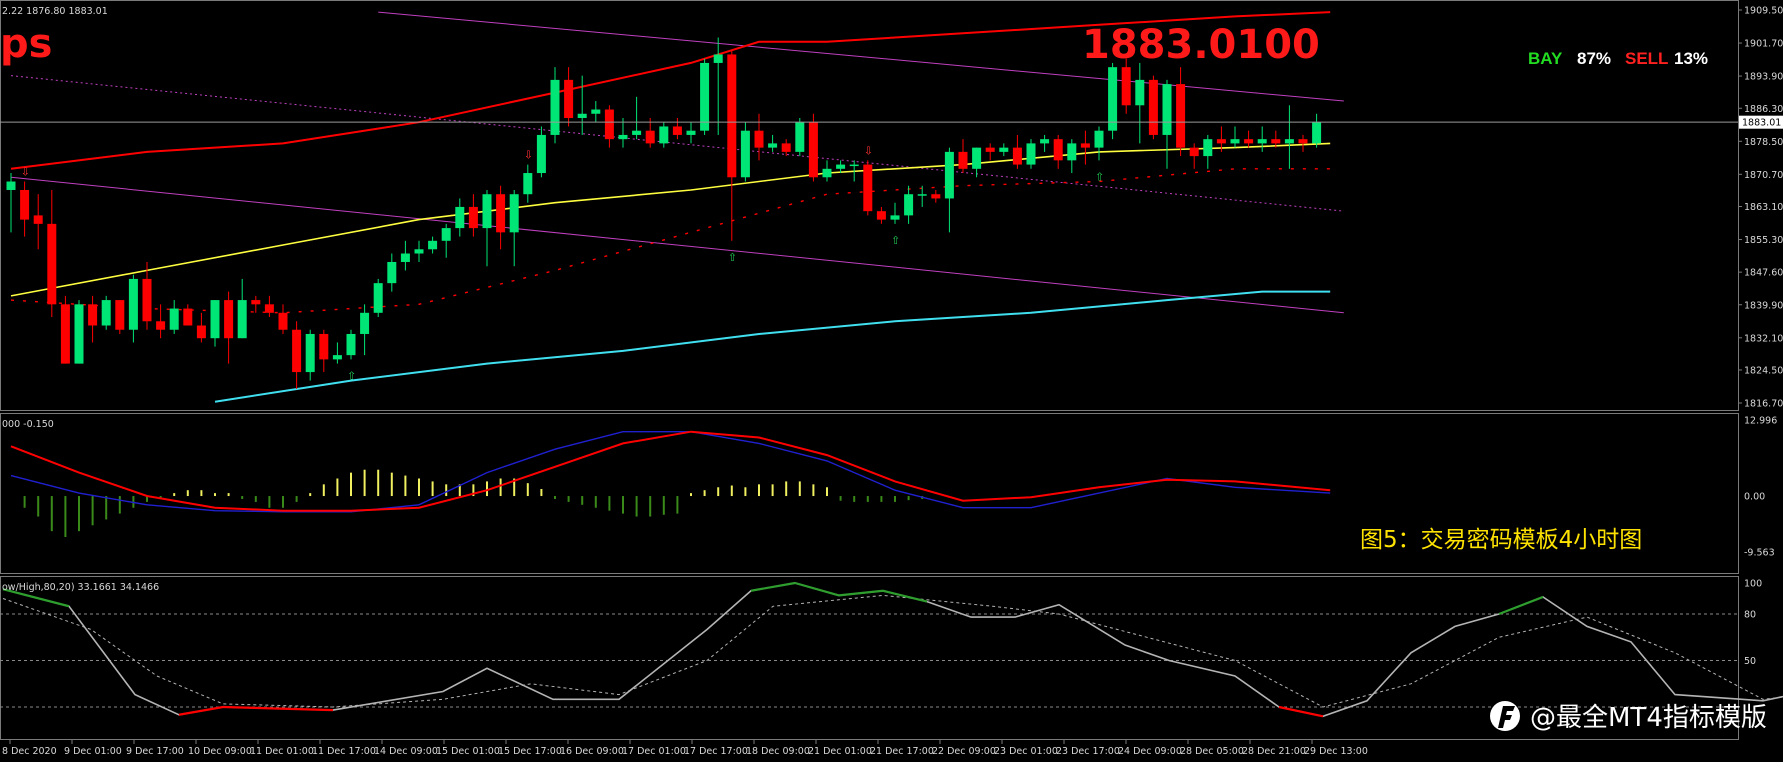 The width and height of the screenshot is (1783, 762). I want to click on price-tick-label: 1909.50, so click(1763, 11).